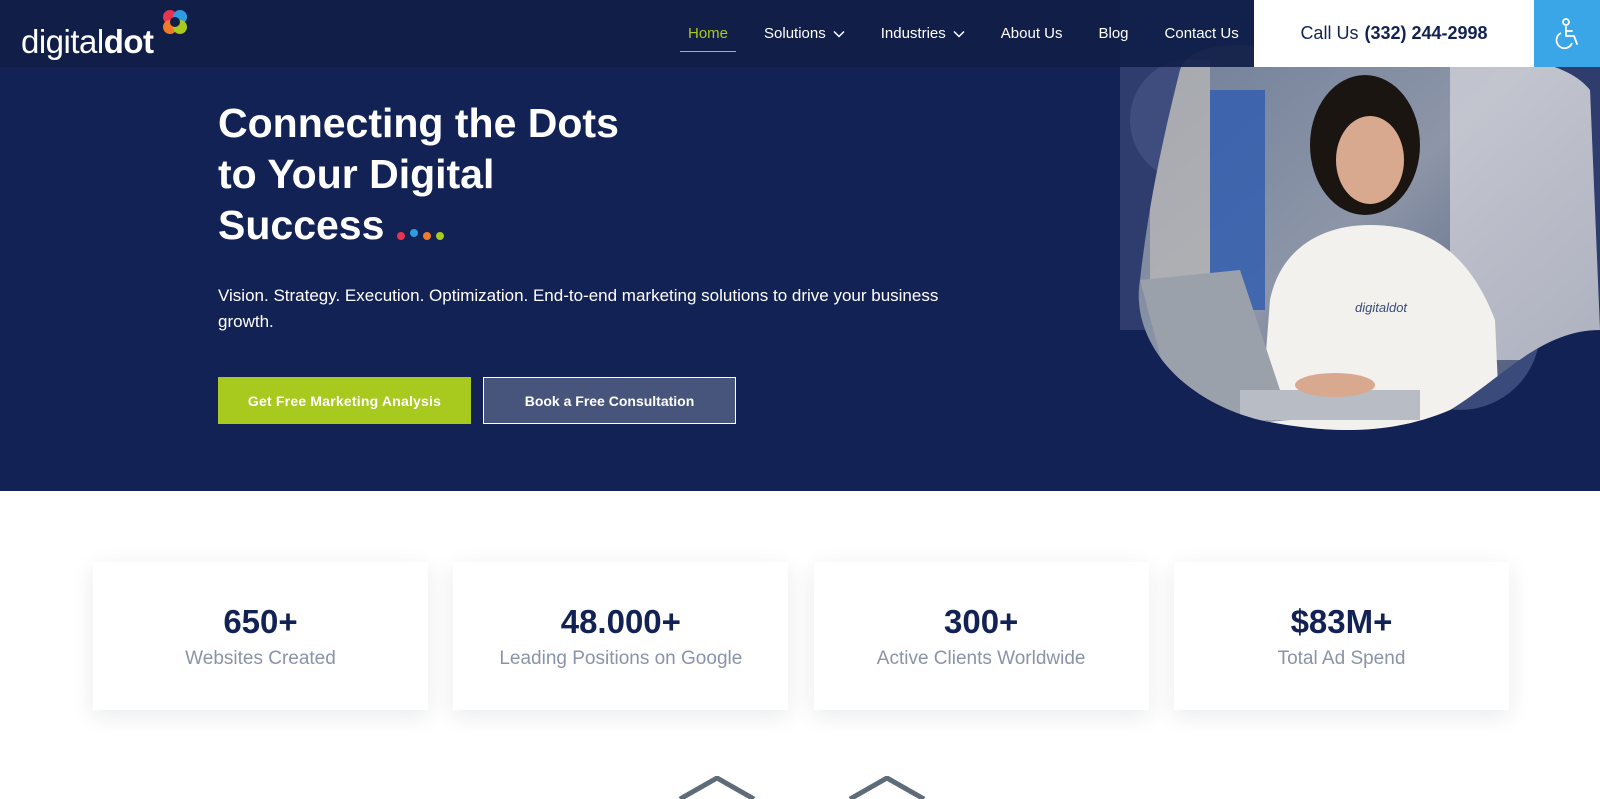 The height and width of the screenshot is (799, 1600). What do you see at coordinates (356, 174) in the screenshot?
I see `hero-title-line-2: to Your Digital` at bounding box center [356, 174].